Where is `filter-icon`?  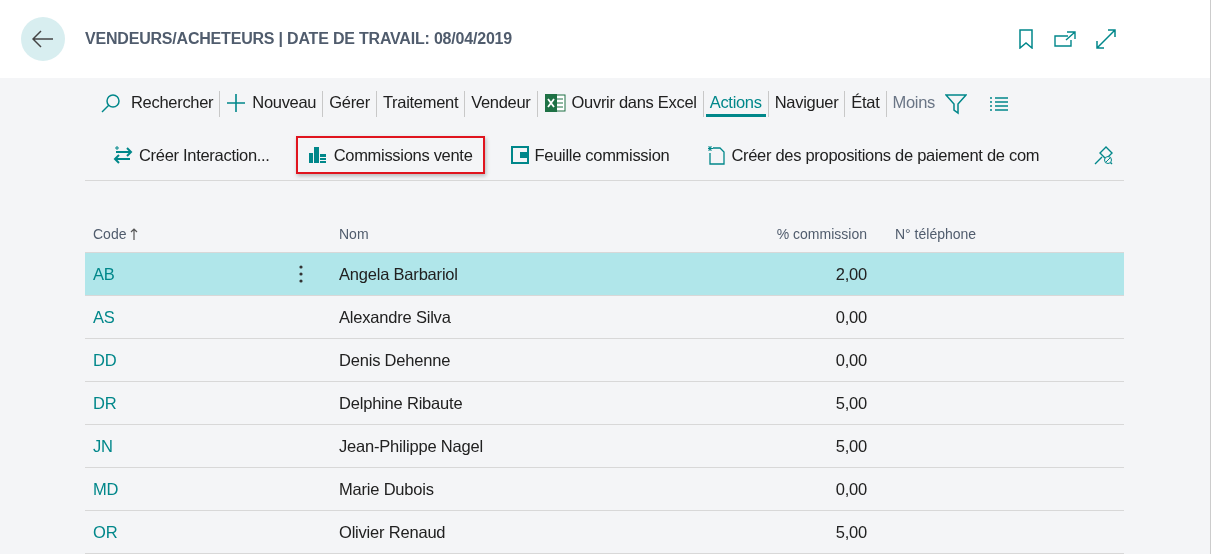
filter-icon is located at coordinates (956, 104).